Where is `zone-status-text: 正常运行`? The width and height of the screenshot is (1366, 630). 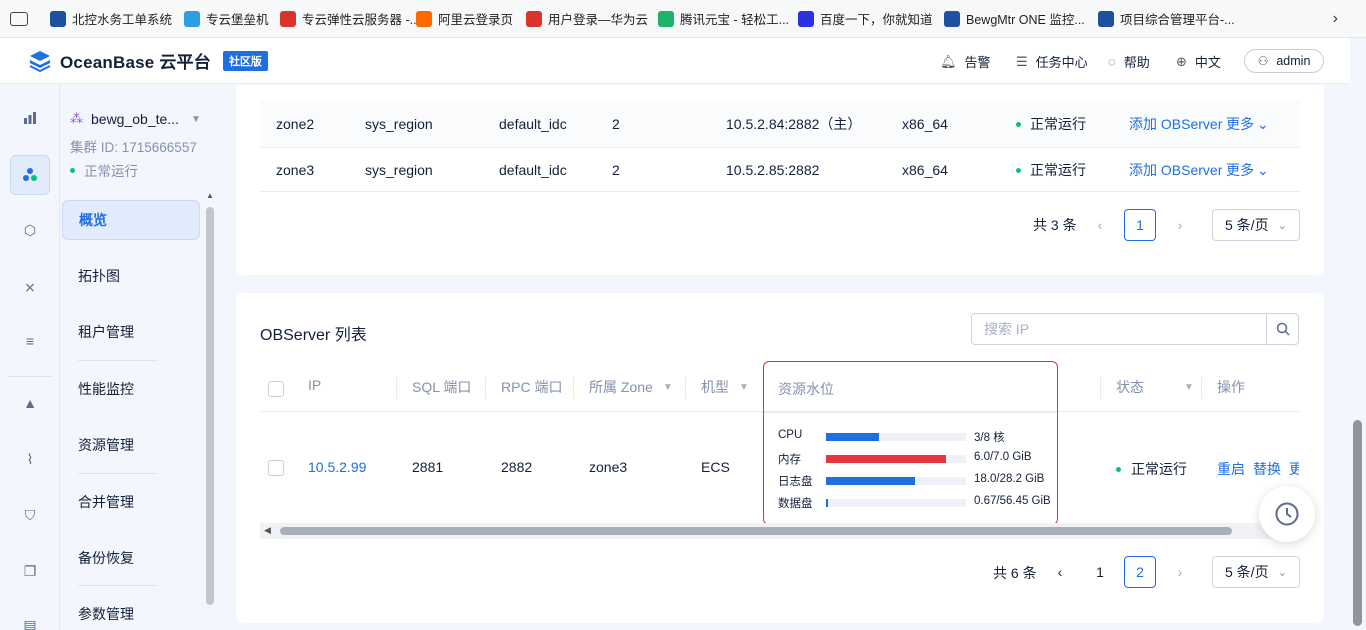 zone-status-text: 正常运行 is located at coordinates (1058, 124).